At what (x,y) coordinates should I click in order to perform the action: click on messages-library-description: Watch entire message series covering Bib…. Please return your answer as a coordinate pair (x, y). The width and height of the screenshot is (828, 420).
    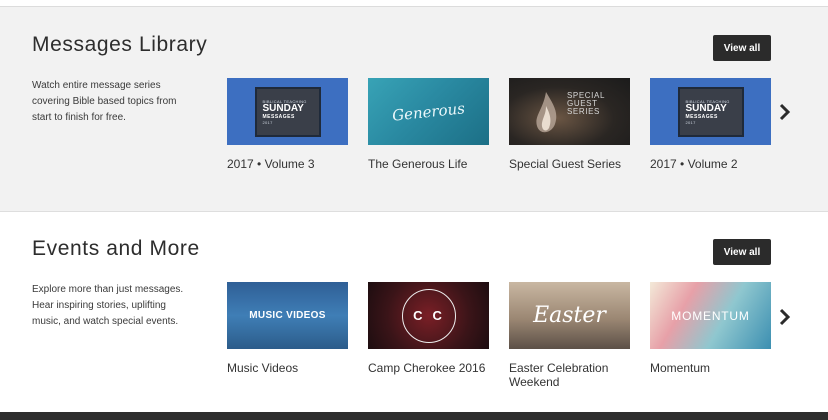
    Looking at the image, I should click on (104, 101).